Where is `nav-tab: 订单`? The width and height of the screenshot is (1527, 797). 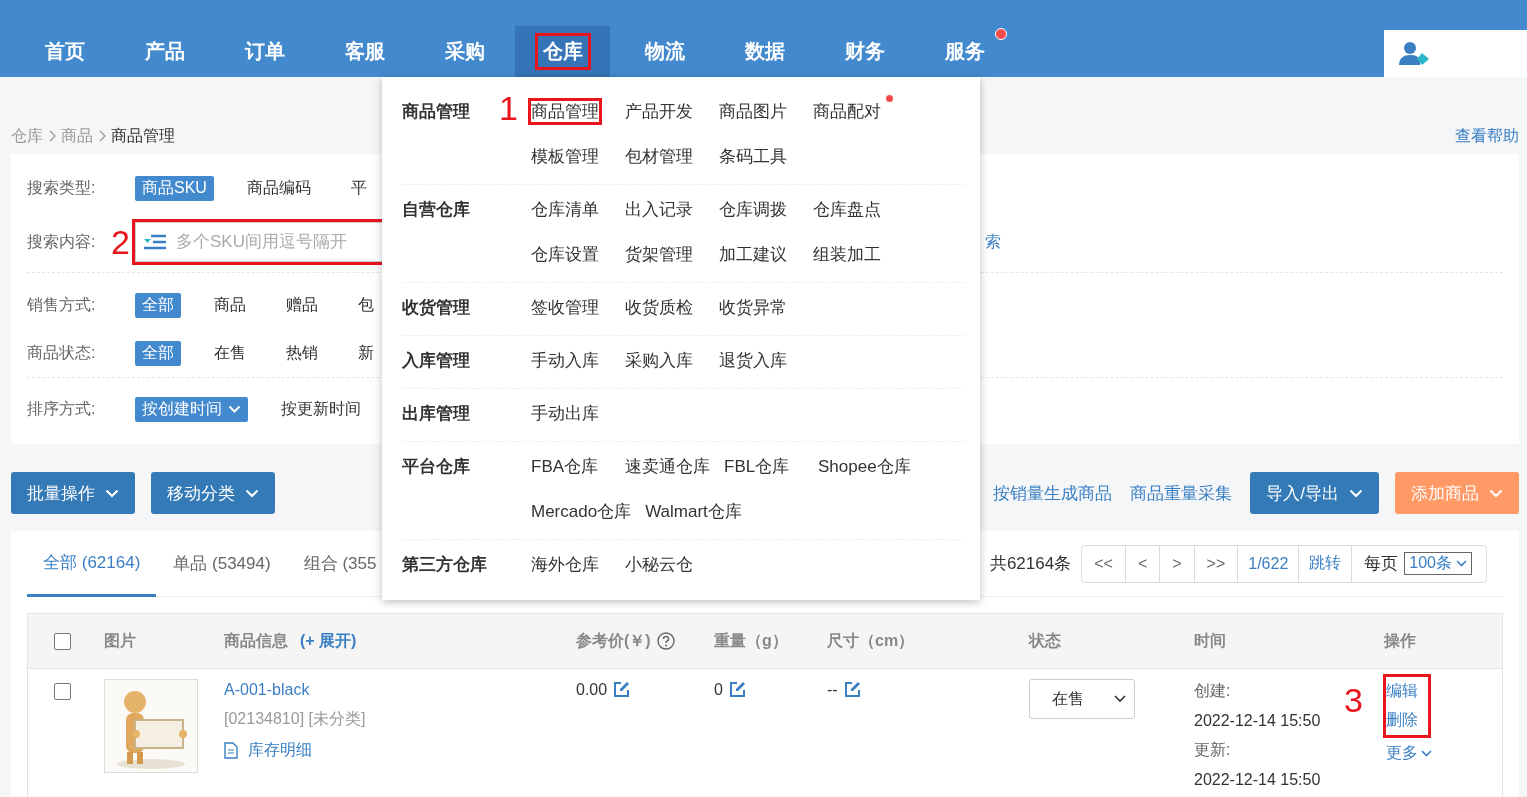 nav-tab: 订单 is located at coordinates (265, 51).